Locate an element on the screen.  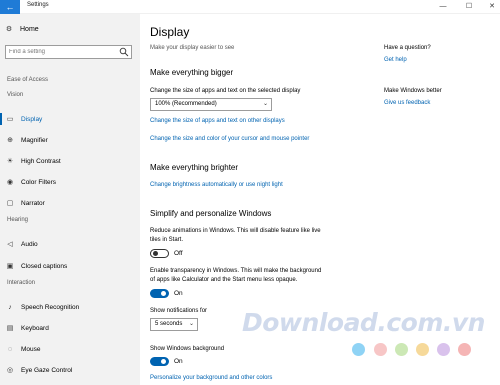
back-button: ← is located at coordinates (10, 7).